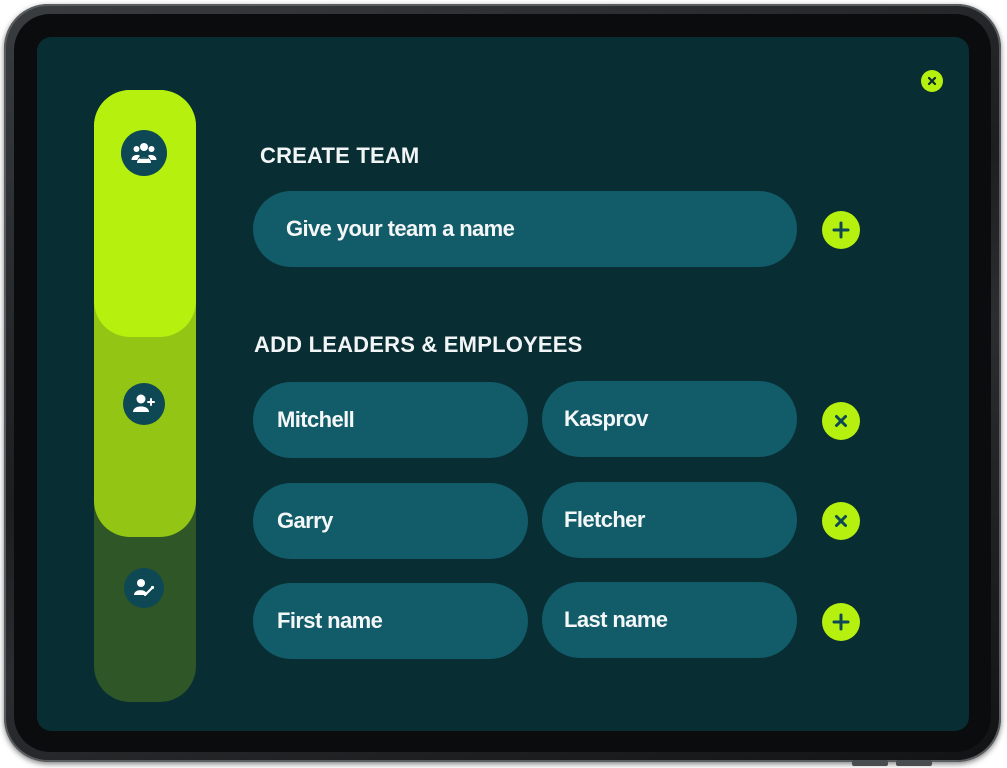 The image size is (1007, 768). Describe the element at coordinates (144, 153) in the screenshot. I see `team-icon` at that location.